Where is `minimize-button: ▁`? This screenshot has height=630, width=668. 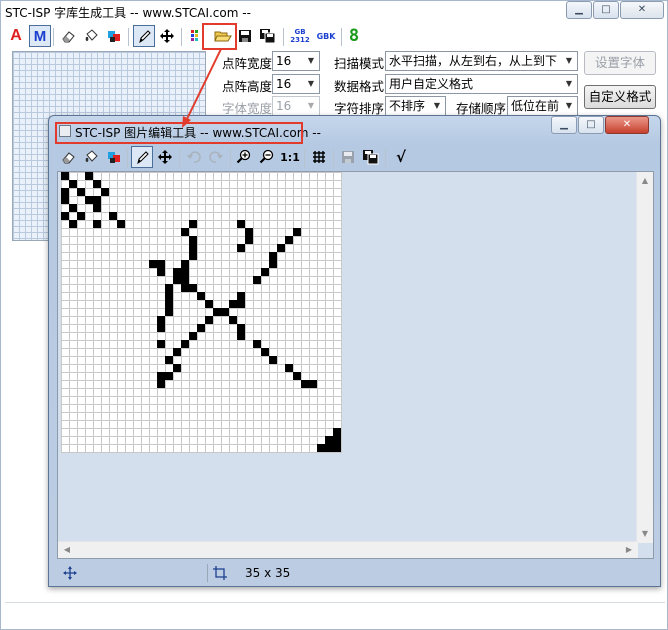
minimize-button: ▁ is located at coordinates (579, 10).